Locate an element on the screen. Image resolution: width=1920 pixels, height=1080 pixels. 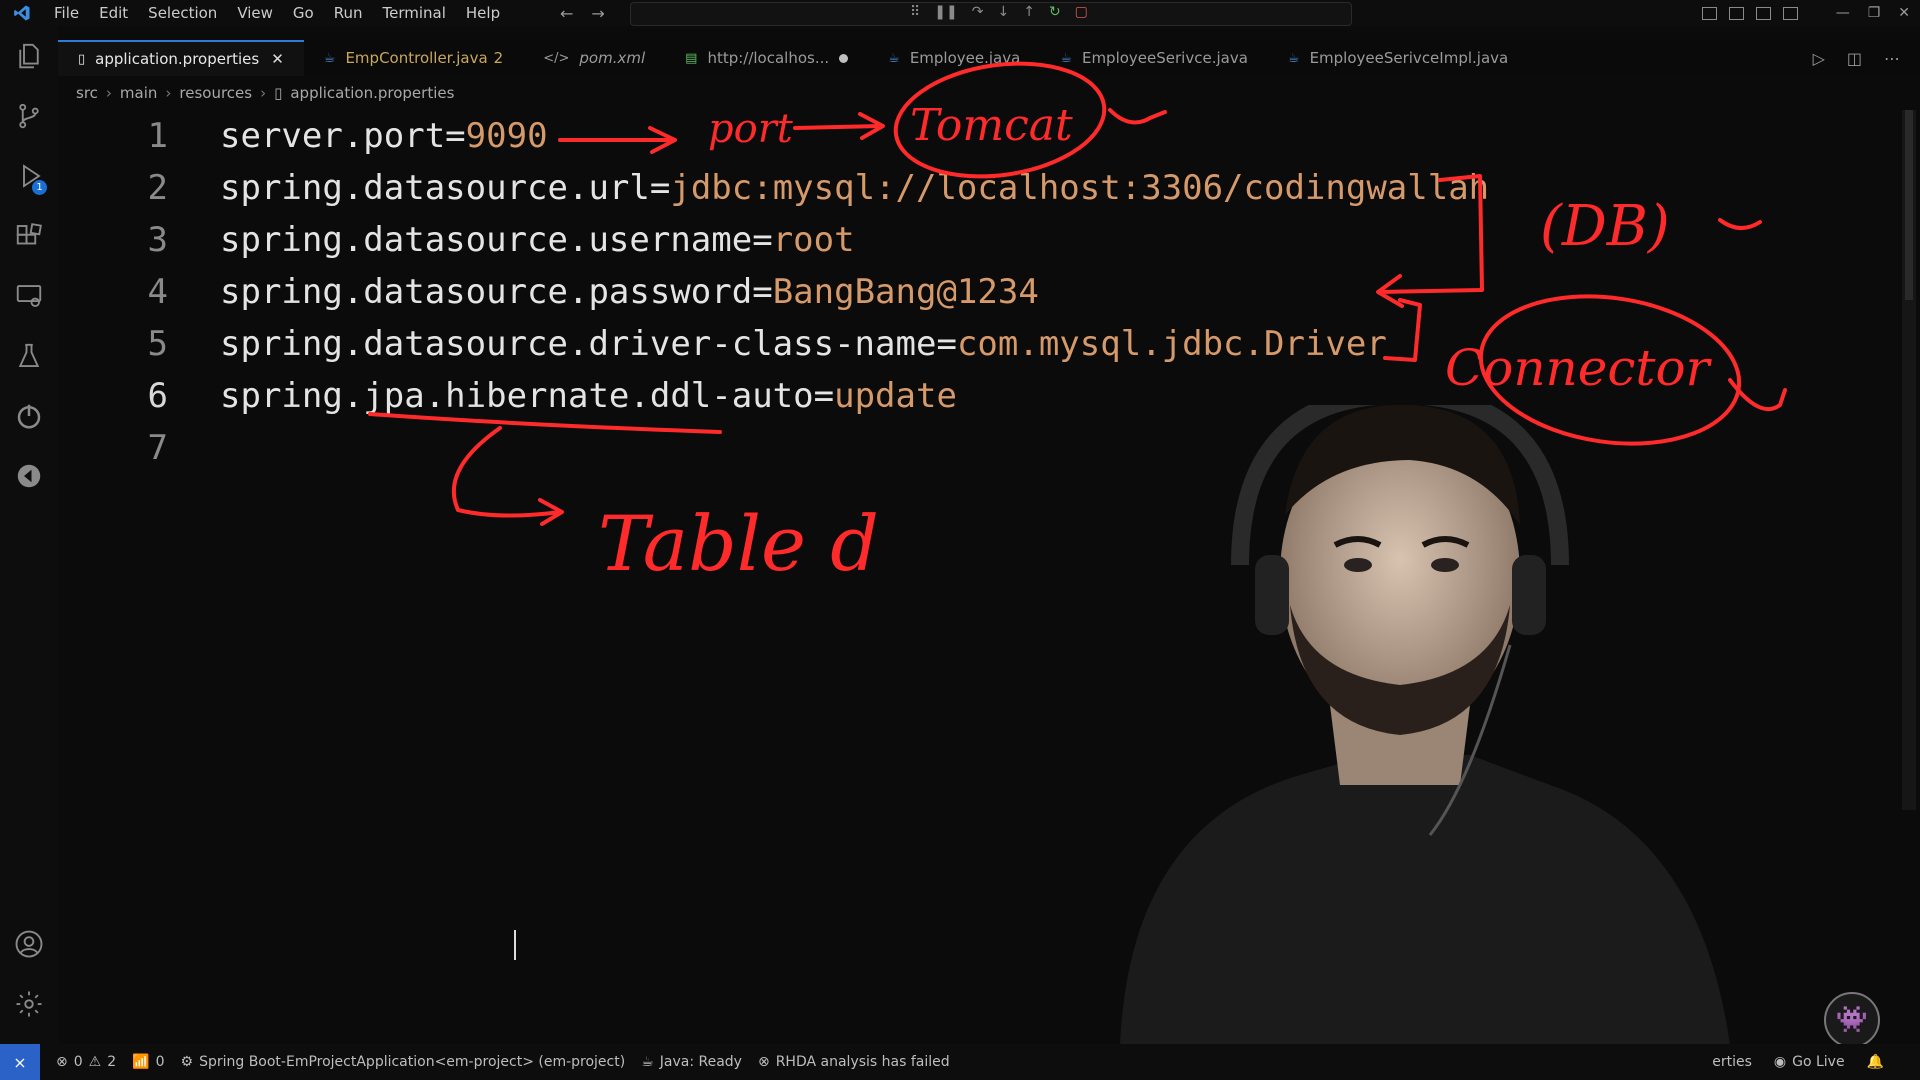
settings-gear-icon is located at coordinates (29, 1004).